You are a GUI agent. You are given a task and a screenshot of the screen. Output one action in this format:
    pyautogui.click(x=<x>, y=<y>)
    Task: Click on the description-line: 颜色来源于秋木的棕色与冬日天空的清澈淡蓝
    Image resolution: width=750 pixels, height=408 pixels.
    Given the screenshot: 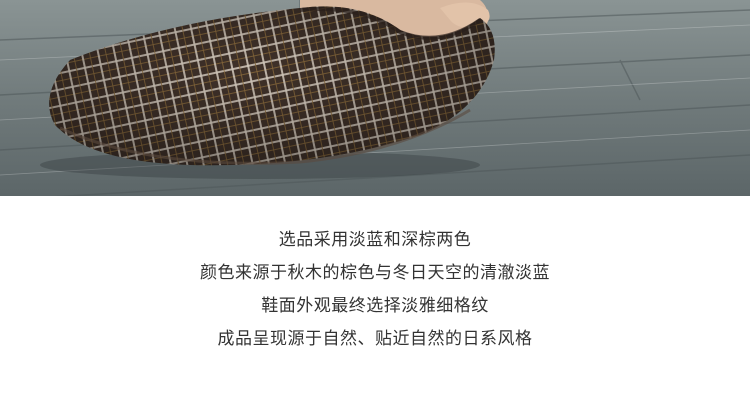 What is the action you would take?
    pyautogui.click(x=375, y=273)
    